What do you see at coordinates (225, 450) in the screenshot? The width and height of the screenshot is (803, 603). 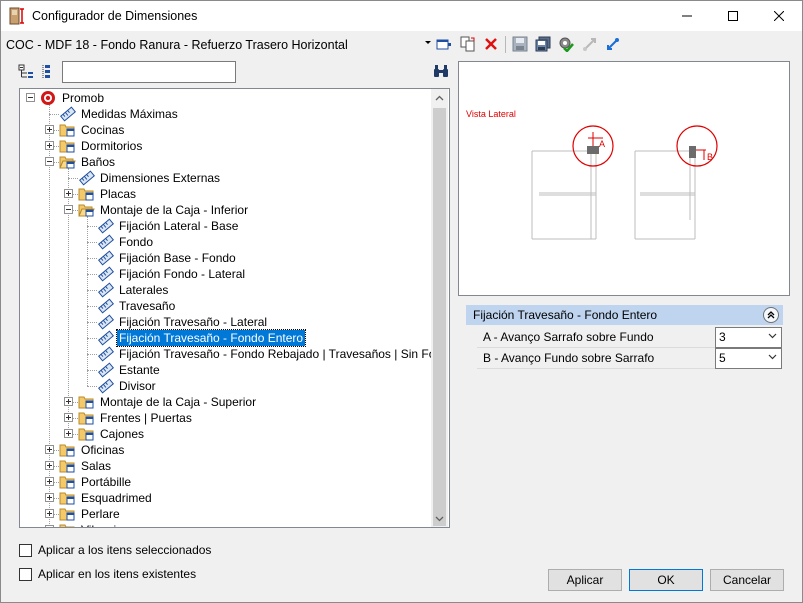 I see `tree-item: Oficinas` at bounding box center [225, 450].